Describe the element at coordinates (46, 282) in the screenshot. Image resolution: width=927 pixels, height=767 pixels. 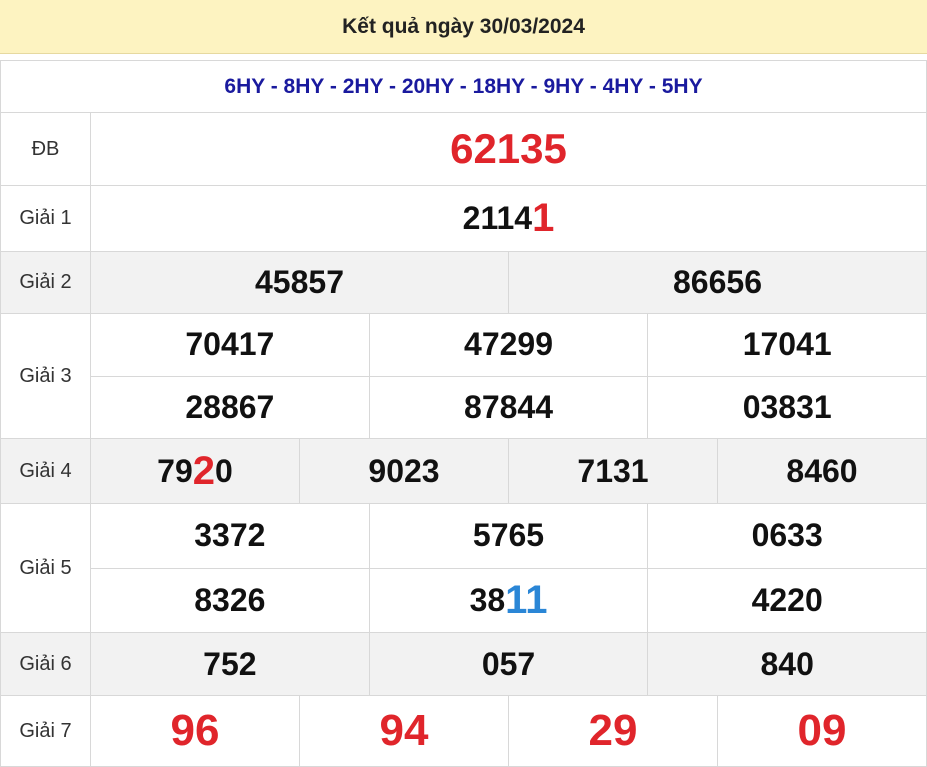
I see `prize-label-2: Giải 2` at that location.